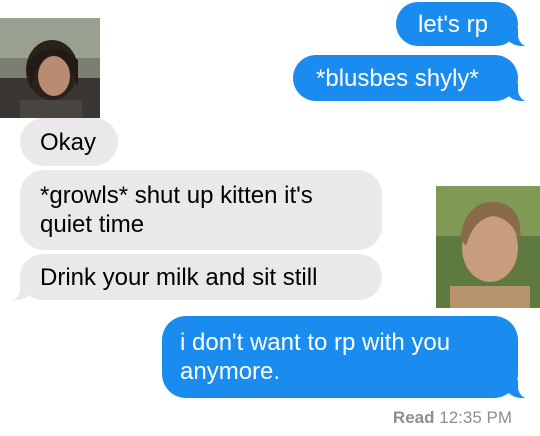  I want to click on message-bubble-outgoing: let's rp, so click(468, 24).